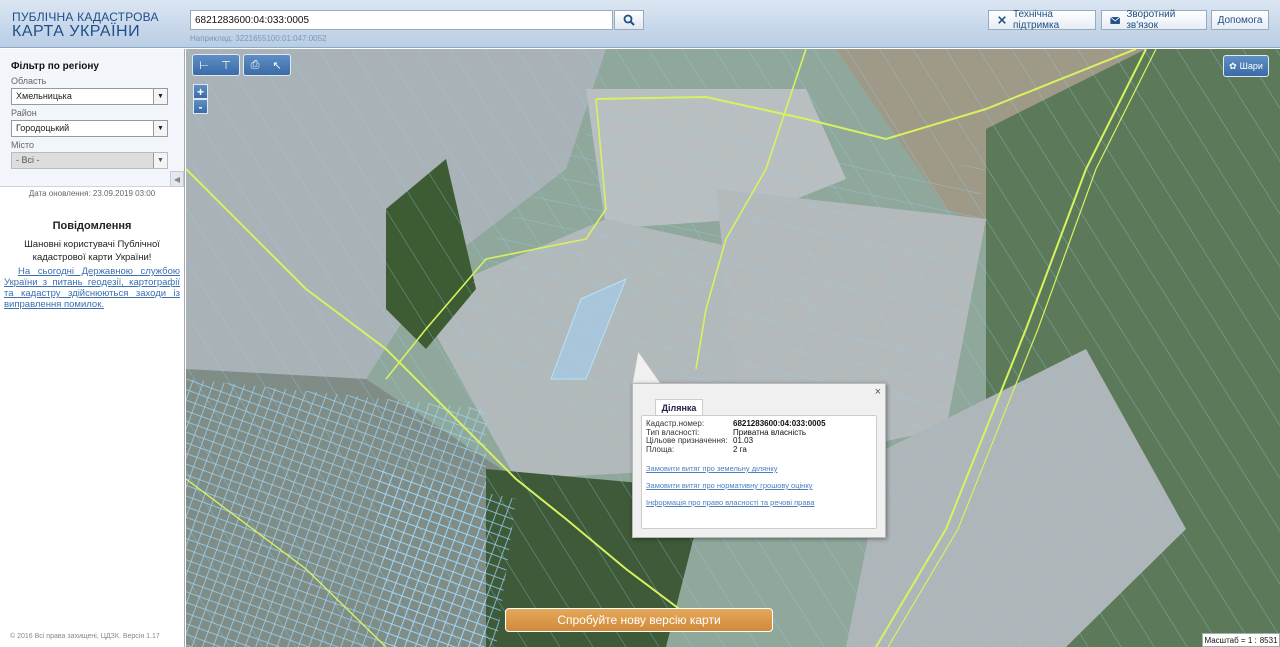 The height and width of the screenshot is (647, 1280). I want to click on field-key: Площа:, so click(660, 449).